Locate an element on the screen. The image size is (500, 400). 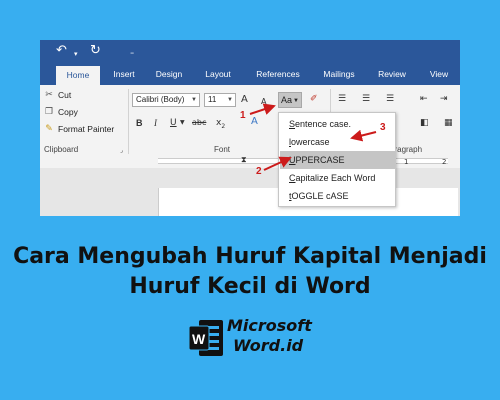
annotation-overlay: 1 2 3 is located at coordinates (313, 140).